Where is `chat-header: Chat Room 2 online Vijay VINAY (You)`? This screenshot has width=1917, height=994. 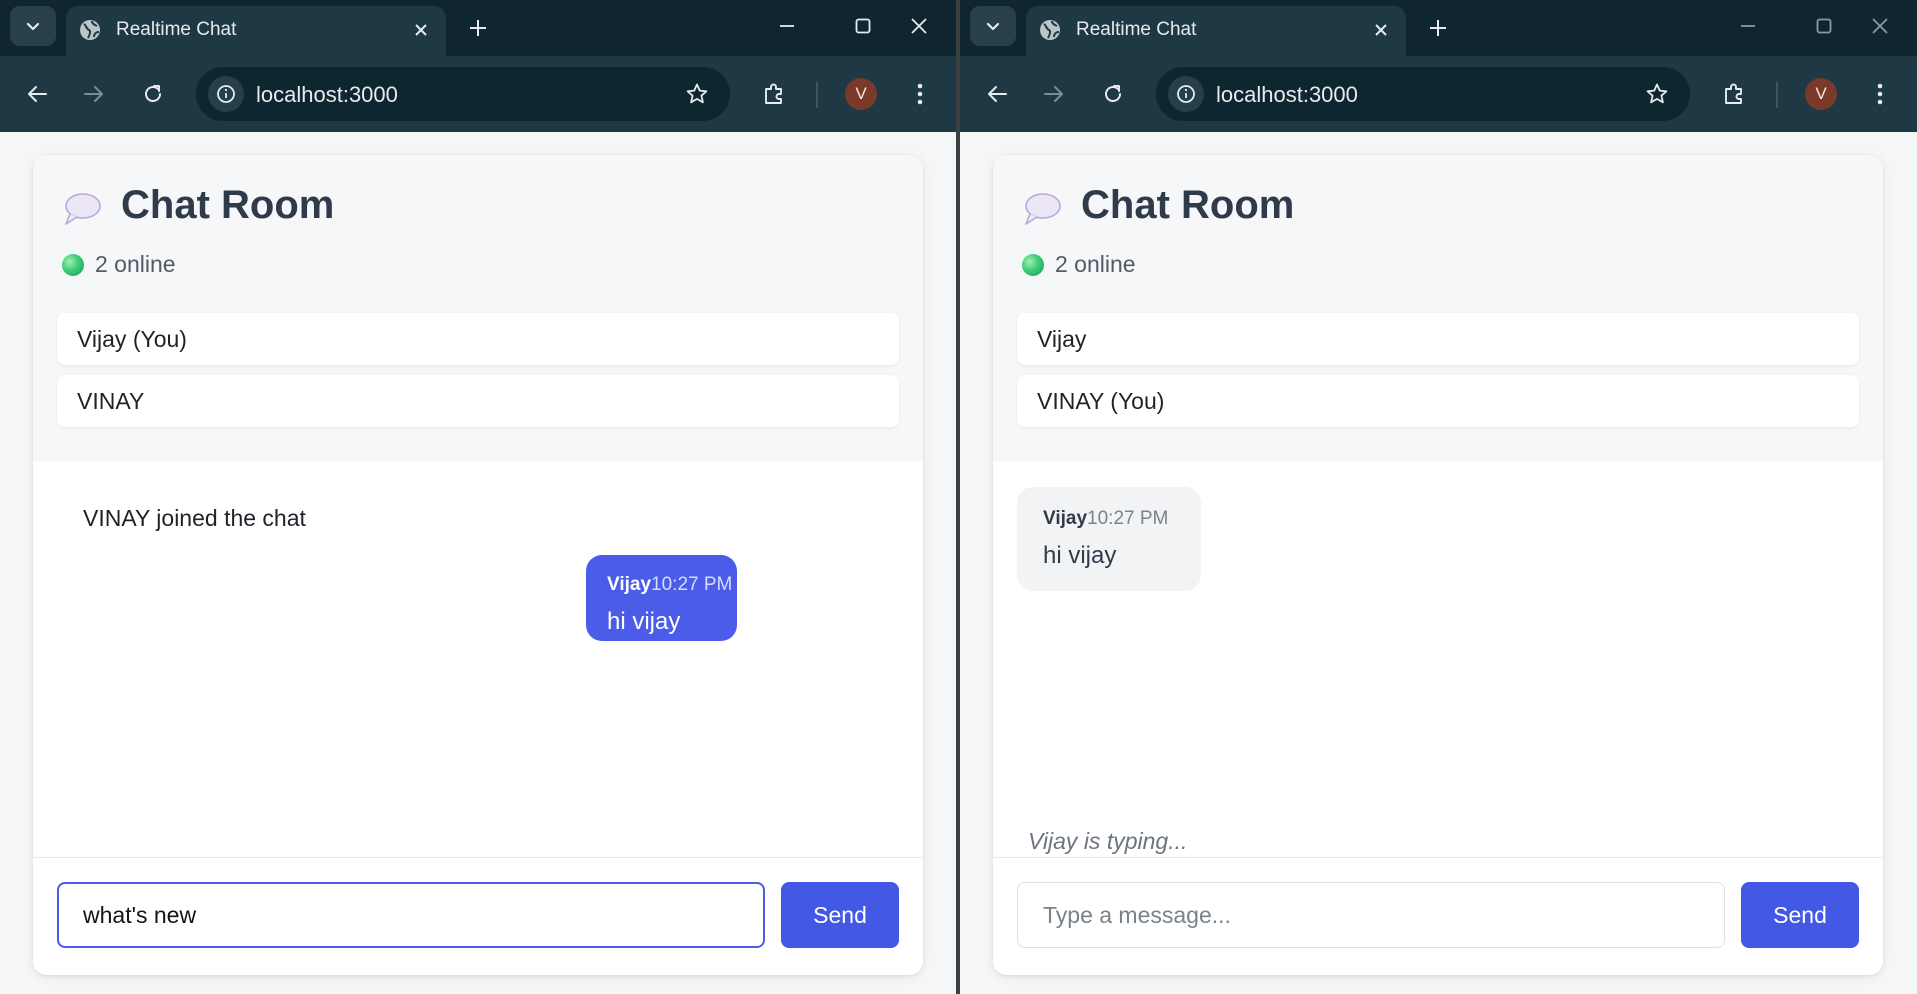 chat-header: Chat Room 2 online Vijay VINAY (You) is located at coordinates (1438, 308).